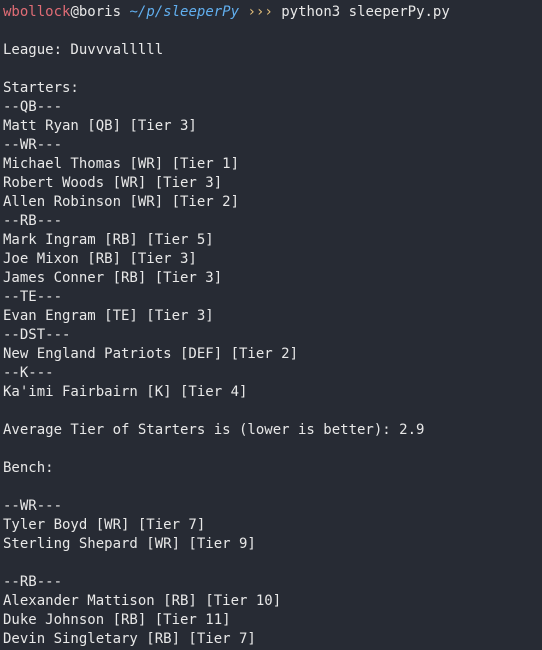  I want to click on output-line: Sterling Shepard [WR] [Tier 9], so click(129, 544).